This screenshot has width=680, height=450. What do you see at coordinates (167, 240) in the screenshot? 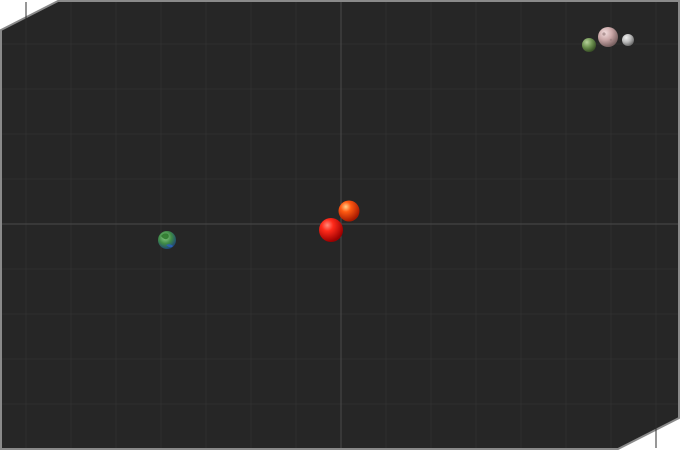
I see `earth-planet-icon` at bounding box center [167, 240].